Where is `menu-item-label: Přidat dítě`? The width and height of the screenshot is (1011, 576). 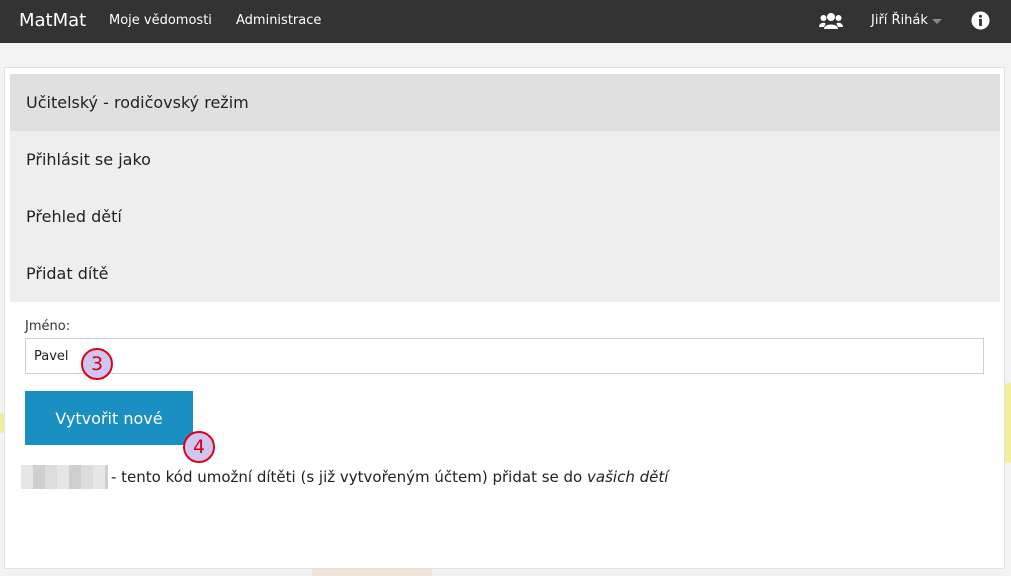
menu-item-label: Přidat dítě is located at coordinates (67, 273).